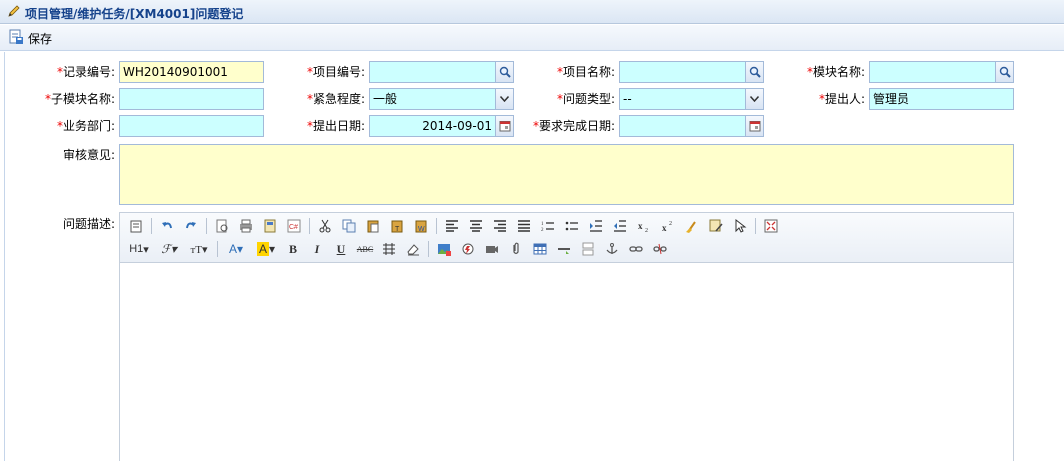 This screenshot has height=461, width=1064. What do you see at coordinates (532, 38) in the screenshot?
I see `main-toolbar: 保存` at bounding box center [532, 38].